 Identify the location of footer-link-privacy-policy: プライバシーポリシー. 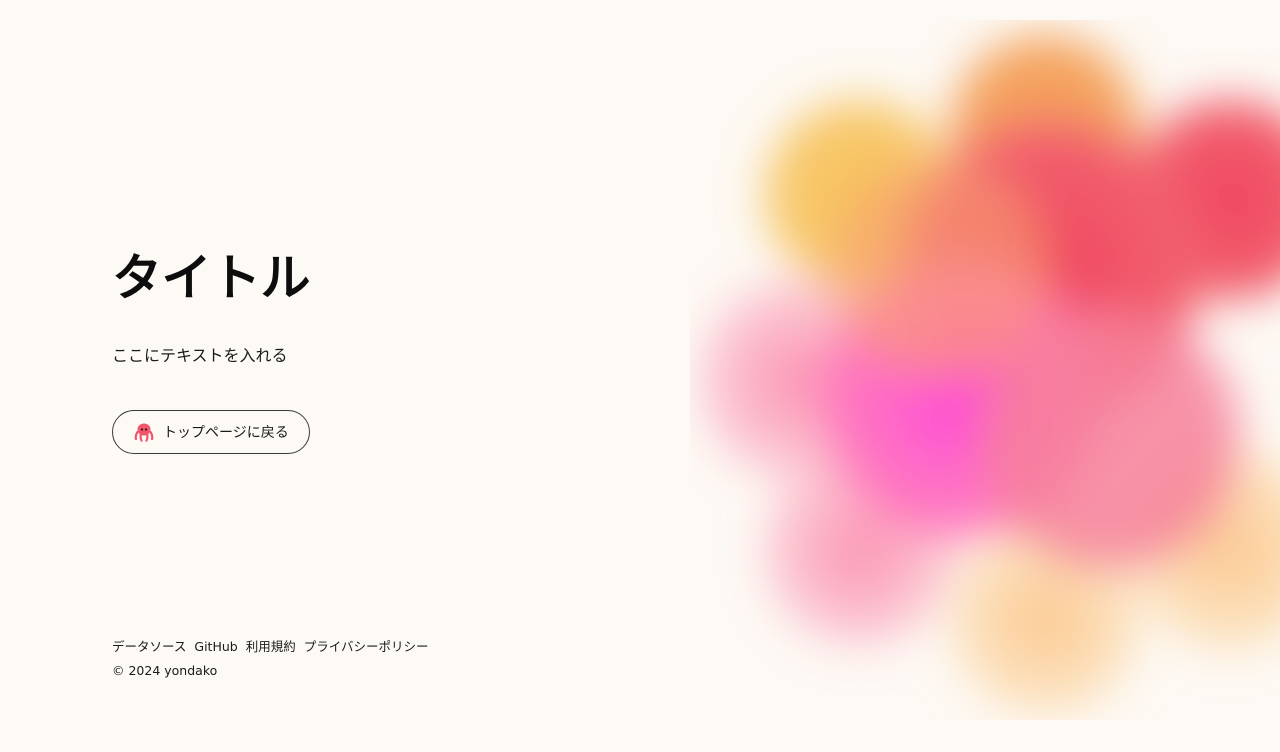
(366, 647).